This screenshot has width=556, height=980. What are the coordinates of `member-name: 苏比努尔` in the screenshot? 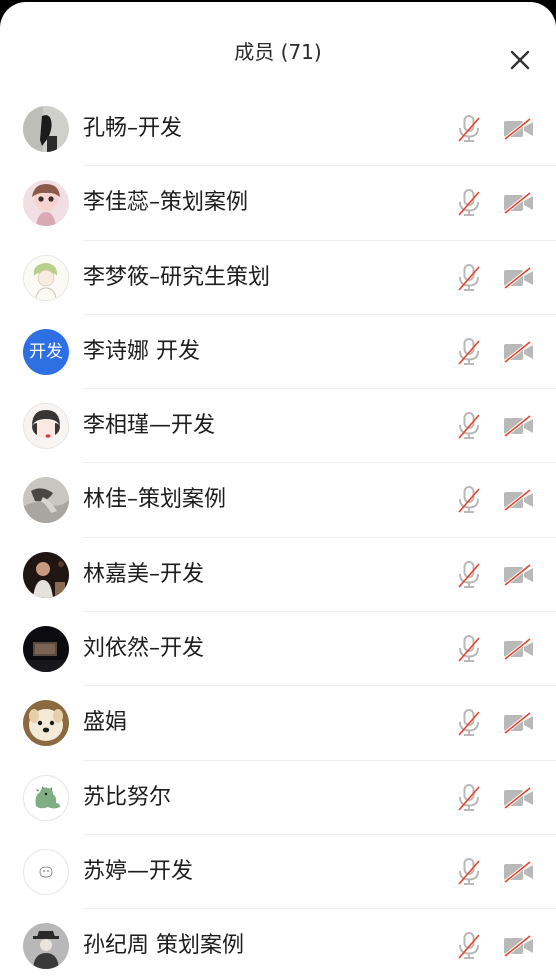 It's located at (127, 797).